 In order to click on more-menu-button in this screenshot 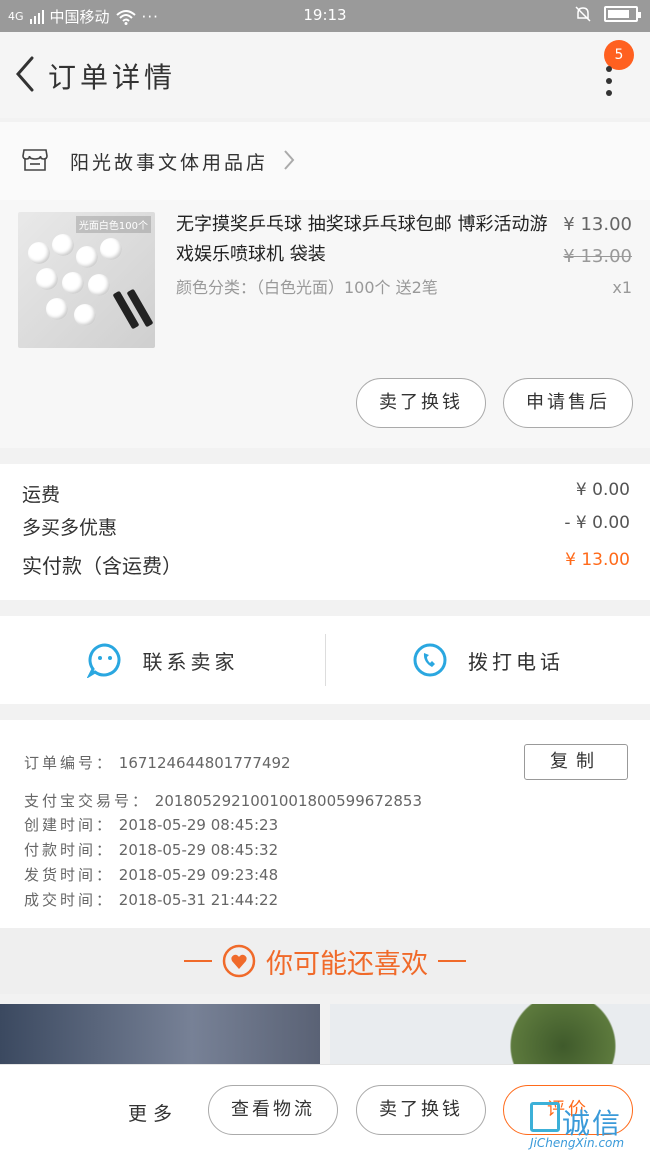, I will do `click(609, 82)`.